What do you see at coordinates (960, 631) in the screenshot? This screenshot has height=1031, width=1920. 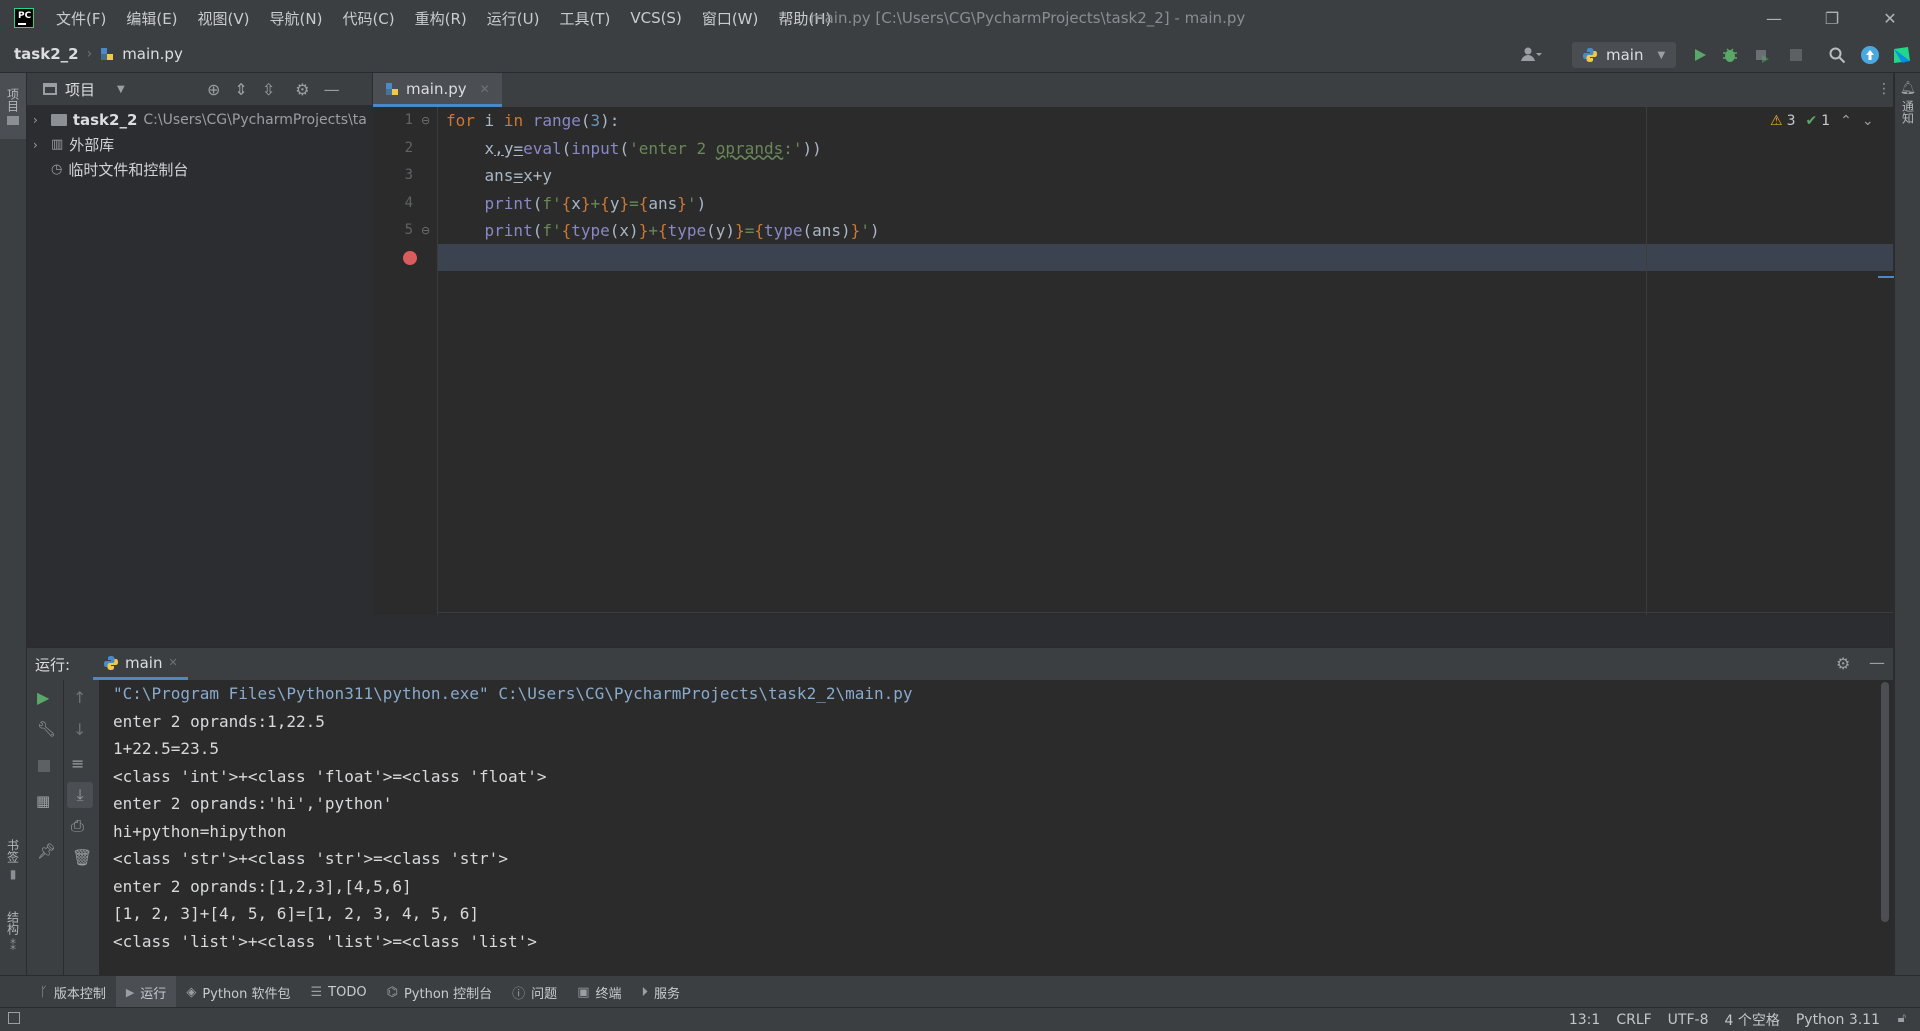 I see `panel-splitter` at bounding box center [960, 631].